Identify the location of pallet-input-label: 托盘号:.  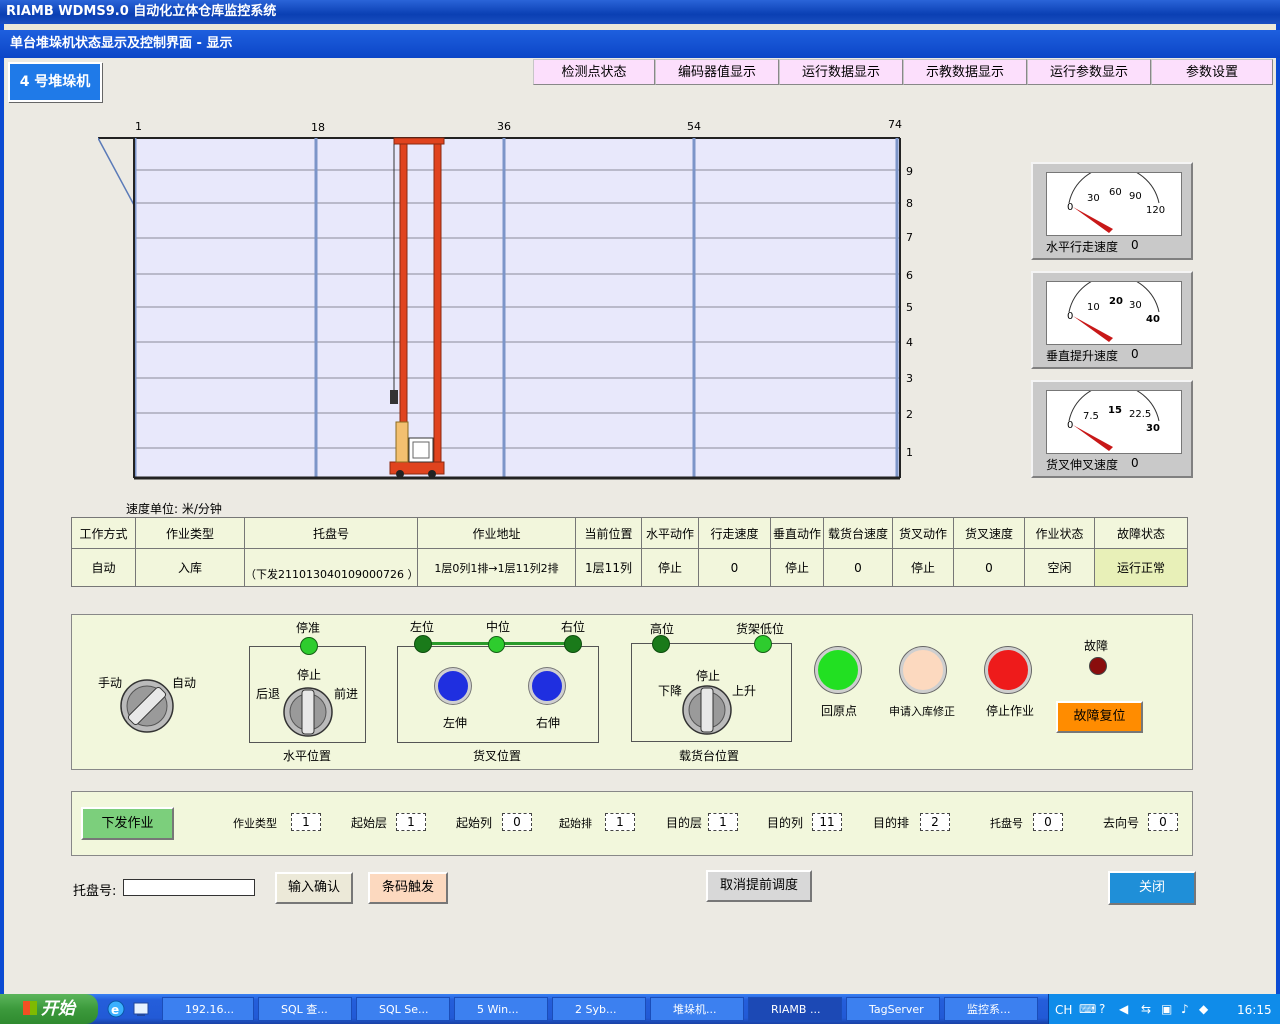
(95, 891).